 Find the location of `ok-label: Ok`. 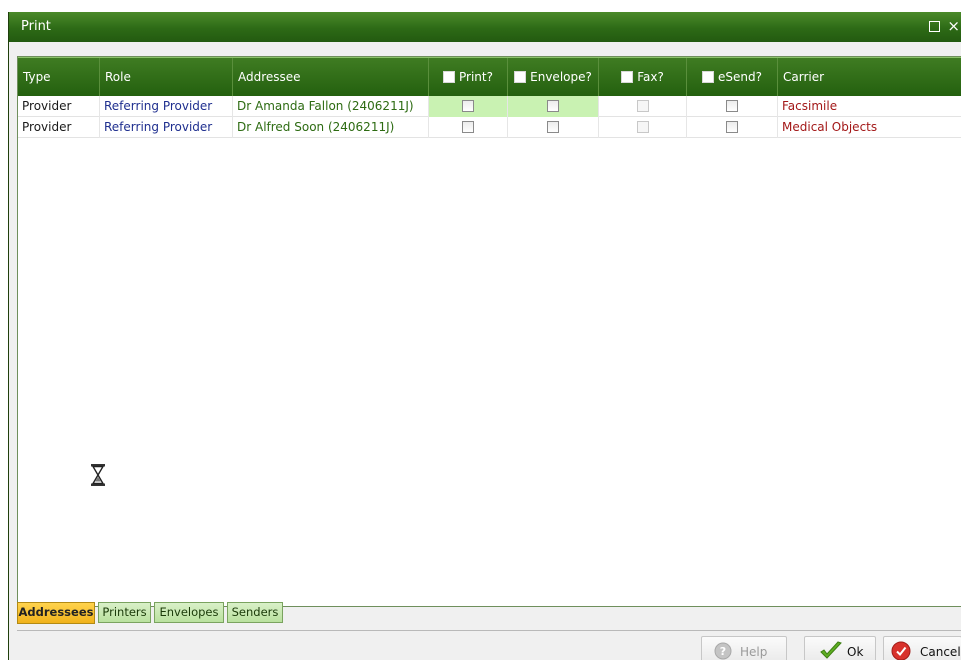

ok-label: Ok is located at coordinates (855, 652).